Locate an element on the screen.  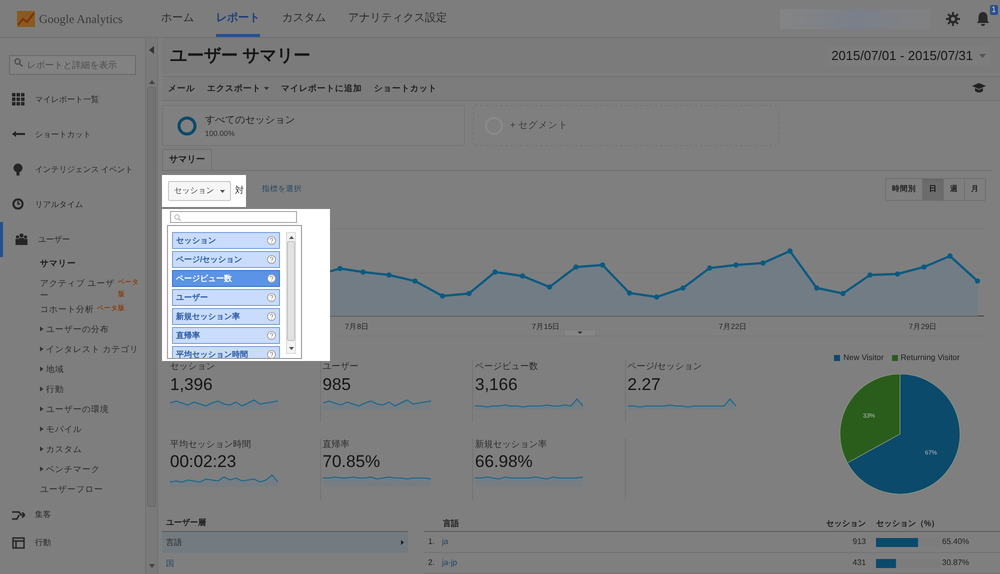
table-cell-text: 30.87% is located at coordinates (955, 563).